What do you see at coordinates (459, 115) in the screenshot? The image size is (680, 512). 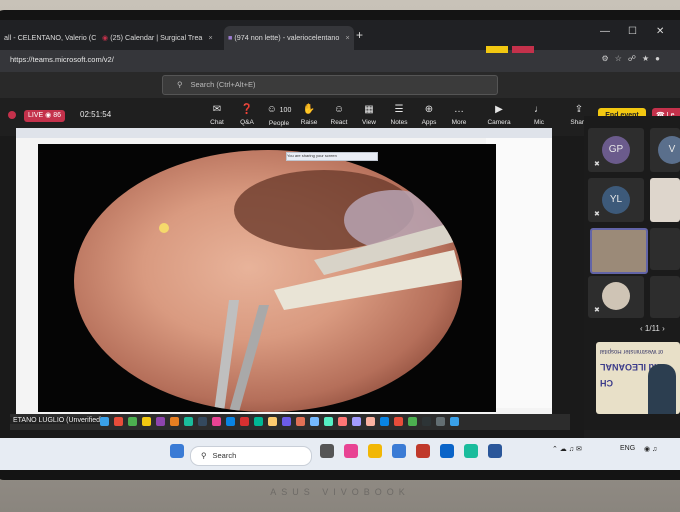 I see `more-button: … More` at bounding box center [459, 115].